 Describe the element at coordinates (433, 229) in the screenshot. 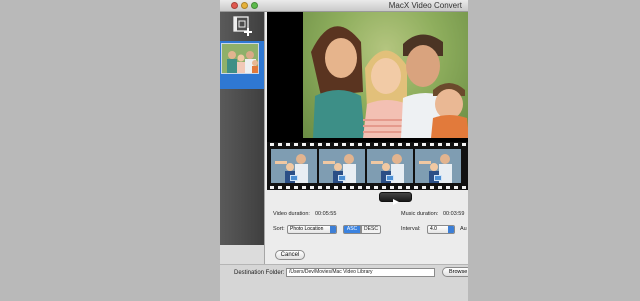

I see `interval-value: 4.0` at that location.